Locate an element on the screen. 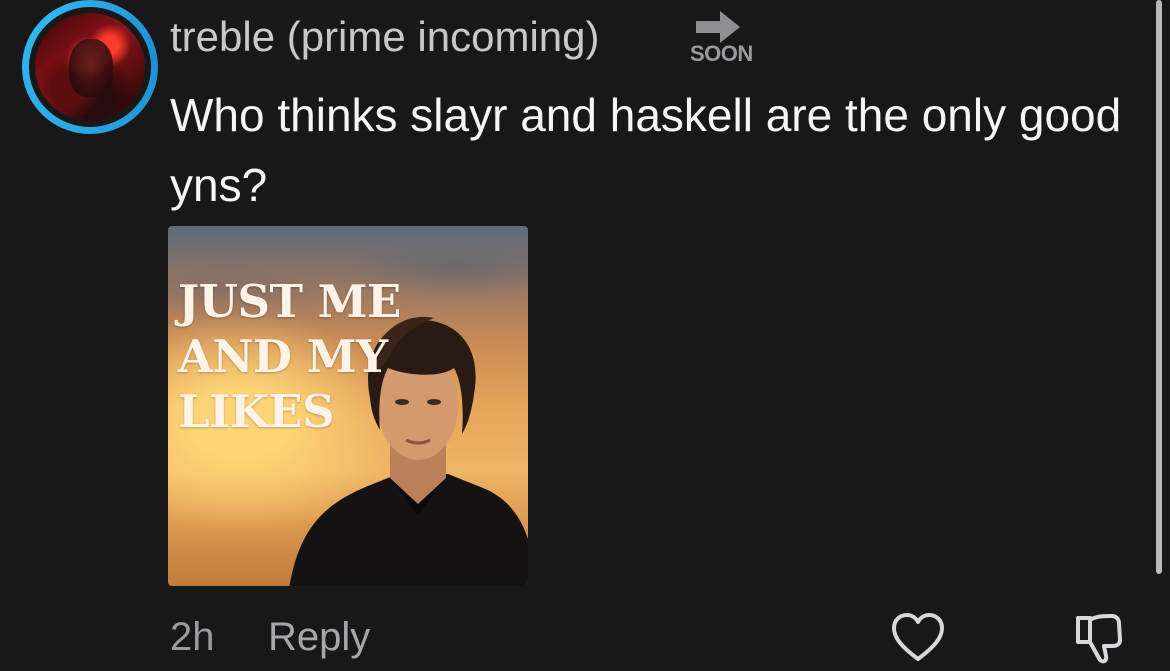 The height and width of the screenshot is (671, 1170). badge-label: SOON is located at coordinates (721, 53).